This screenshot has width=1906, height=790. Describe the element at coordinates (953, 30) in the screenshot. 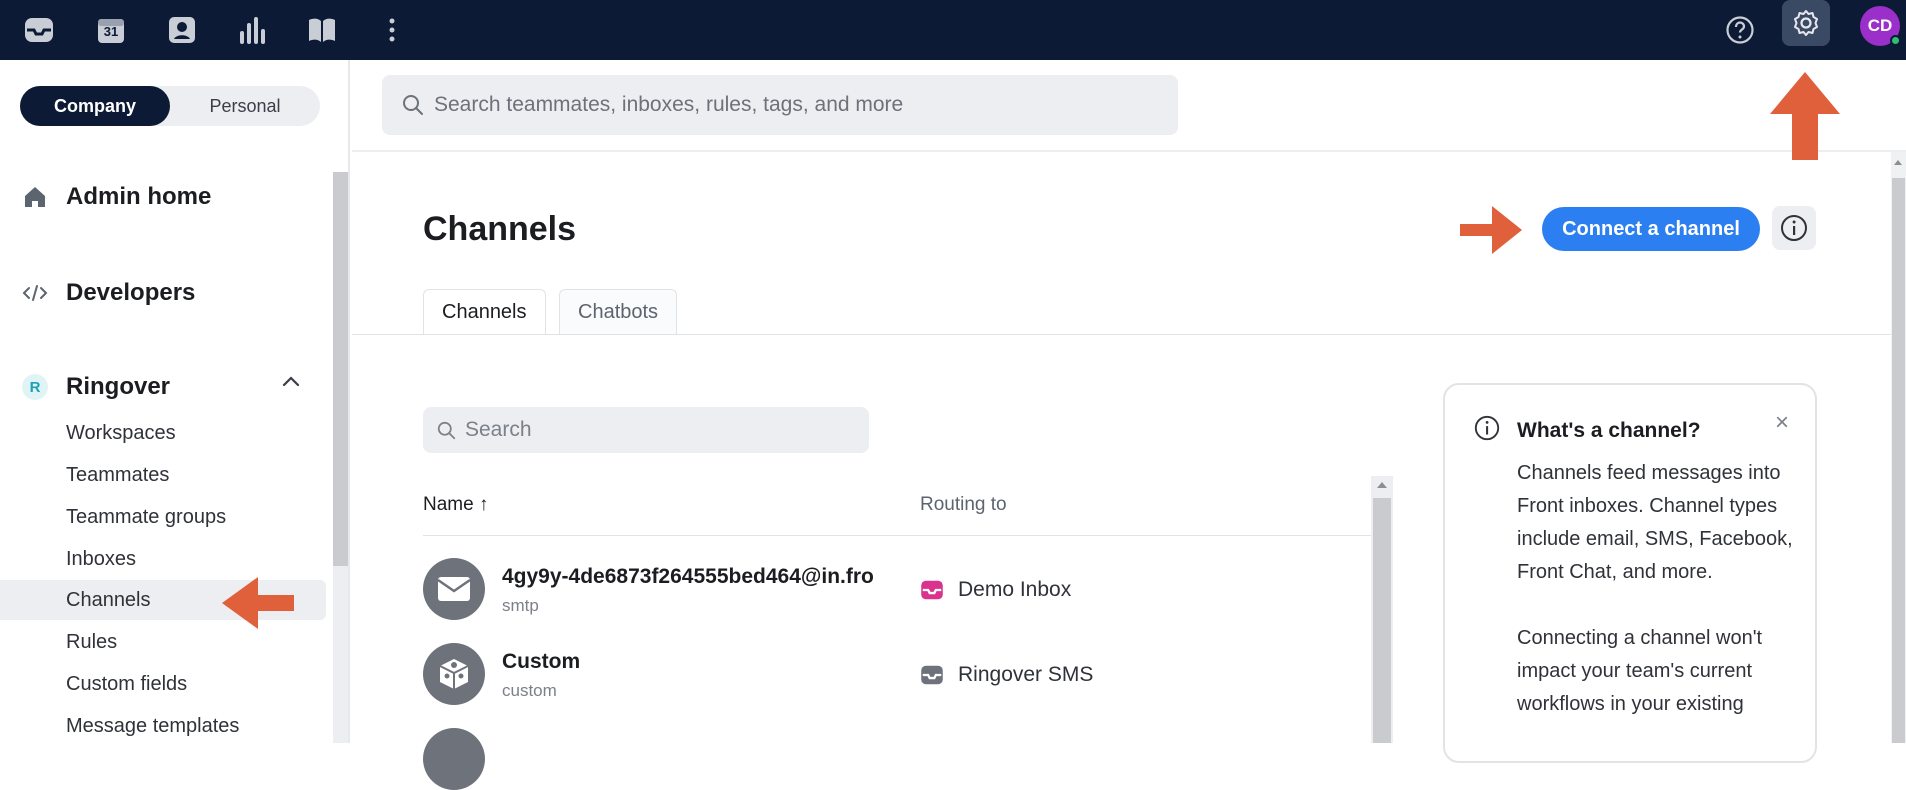

I see `top-navigation-bar: 31 CD` at that location.